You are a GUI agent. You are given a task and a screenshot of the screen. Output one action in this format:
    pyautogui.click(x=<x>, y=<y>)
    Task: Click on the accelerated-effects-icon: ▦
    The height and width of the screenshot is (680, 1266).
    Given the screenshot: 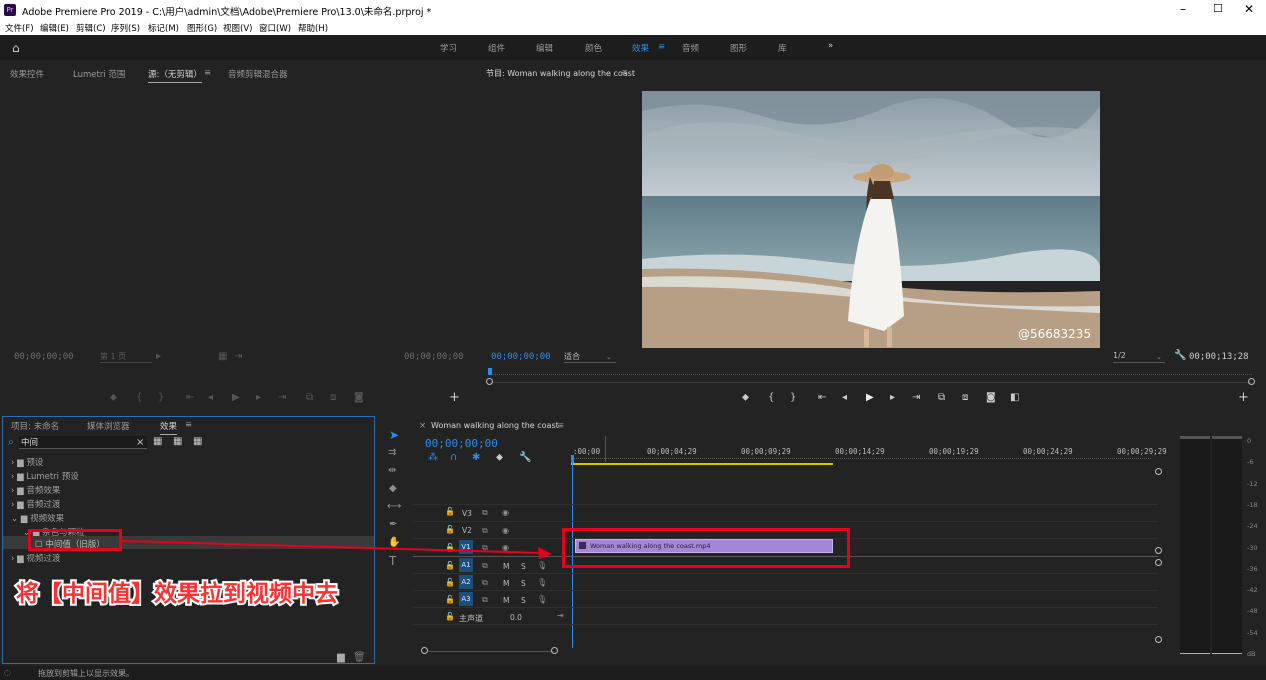 What is the action you would take?
    pyautogui.click(x=157, y=442)
    